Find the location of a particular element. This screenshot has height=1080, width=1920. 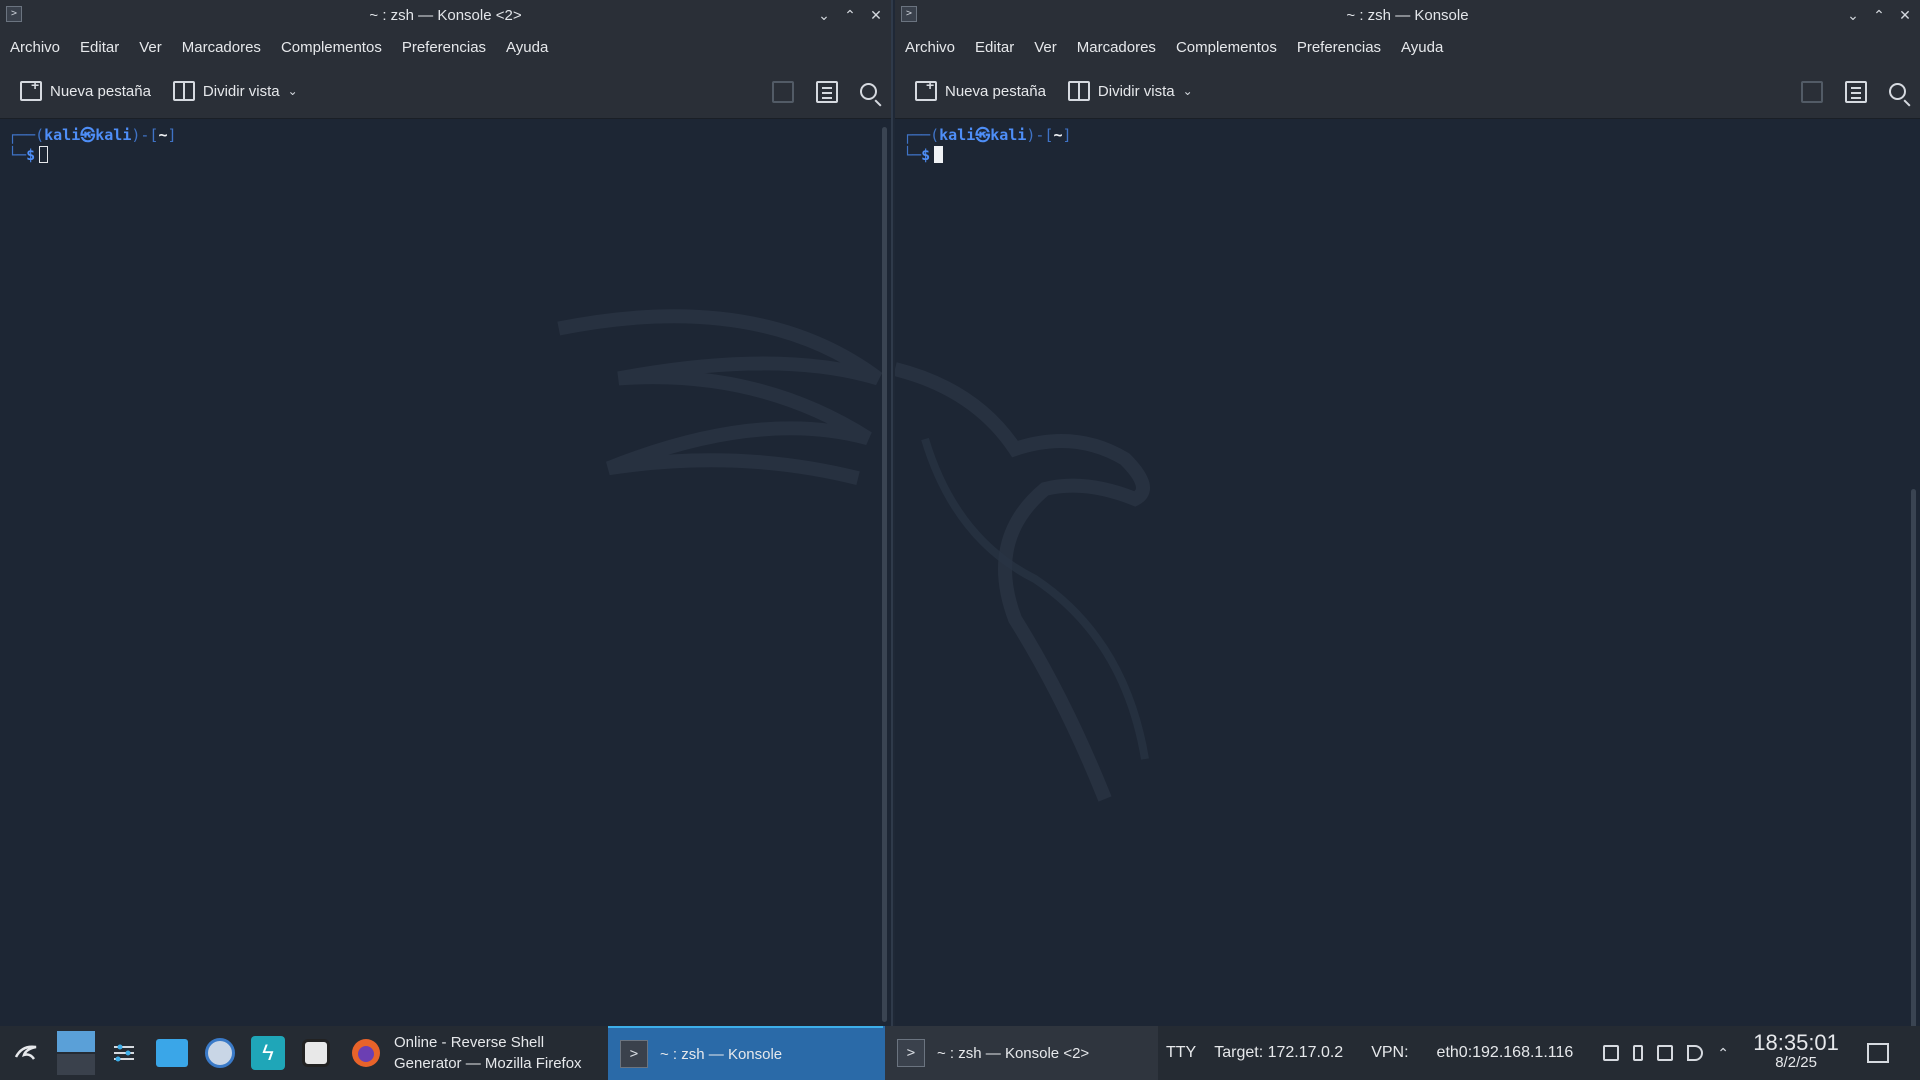

vpn-label: VPN: is located at coordinates (1390, 1052).